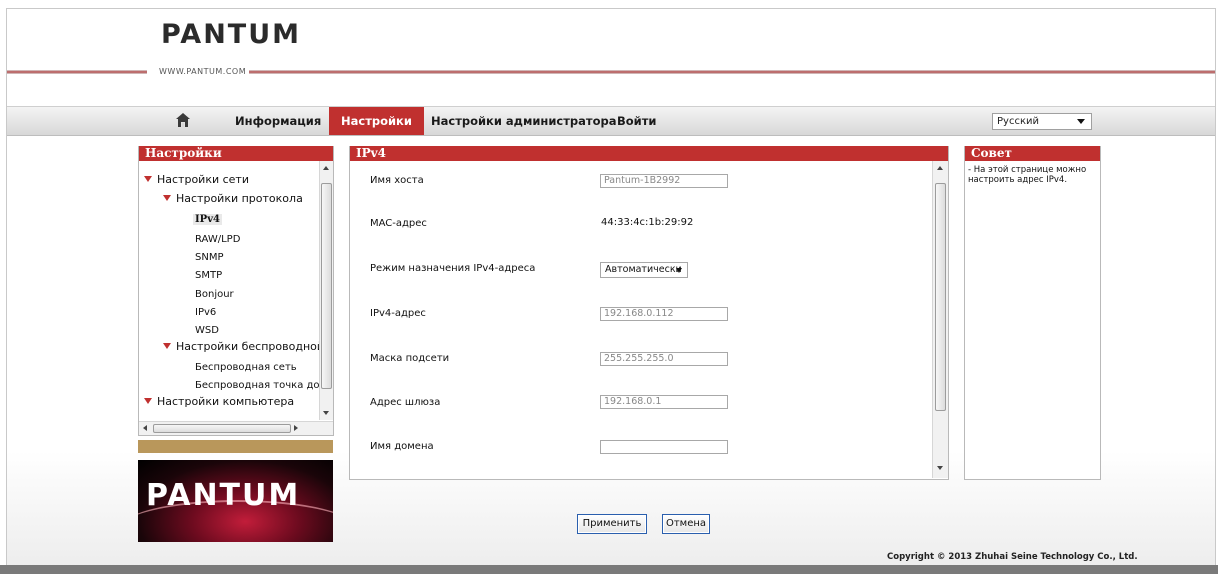  I want to click on tree-item-wsd: WSD, so click(207, 329).